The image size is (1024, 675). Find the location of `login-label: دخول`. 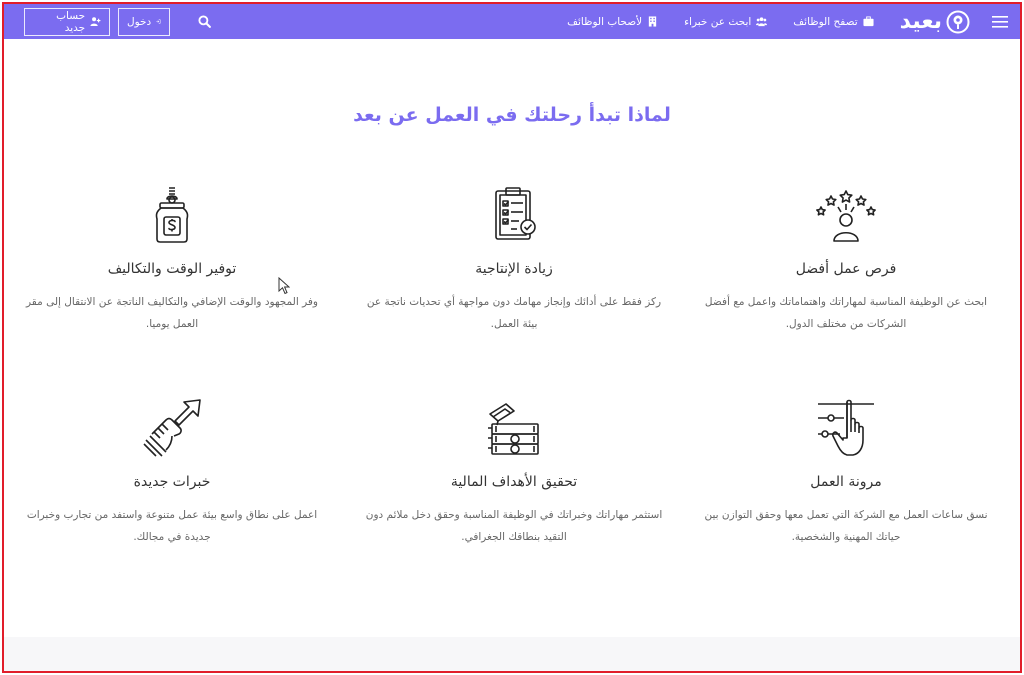

login-label: دخول is located at coordinates (139, 21).